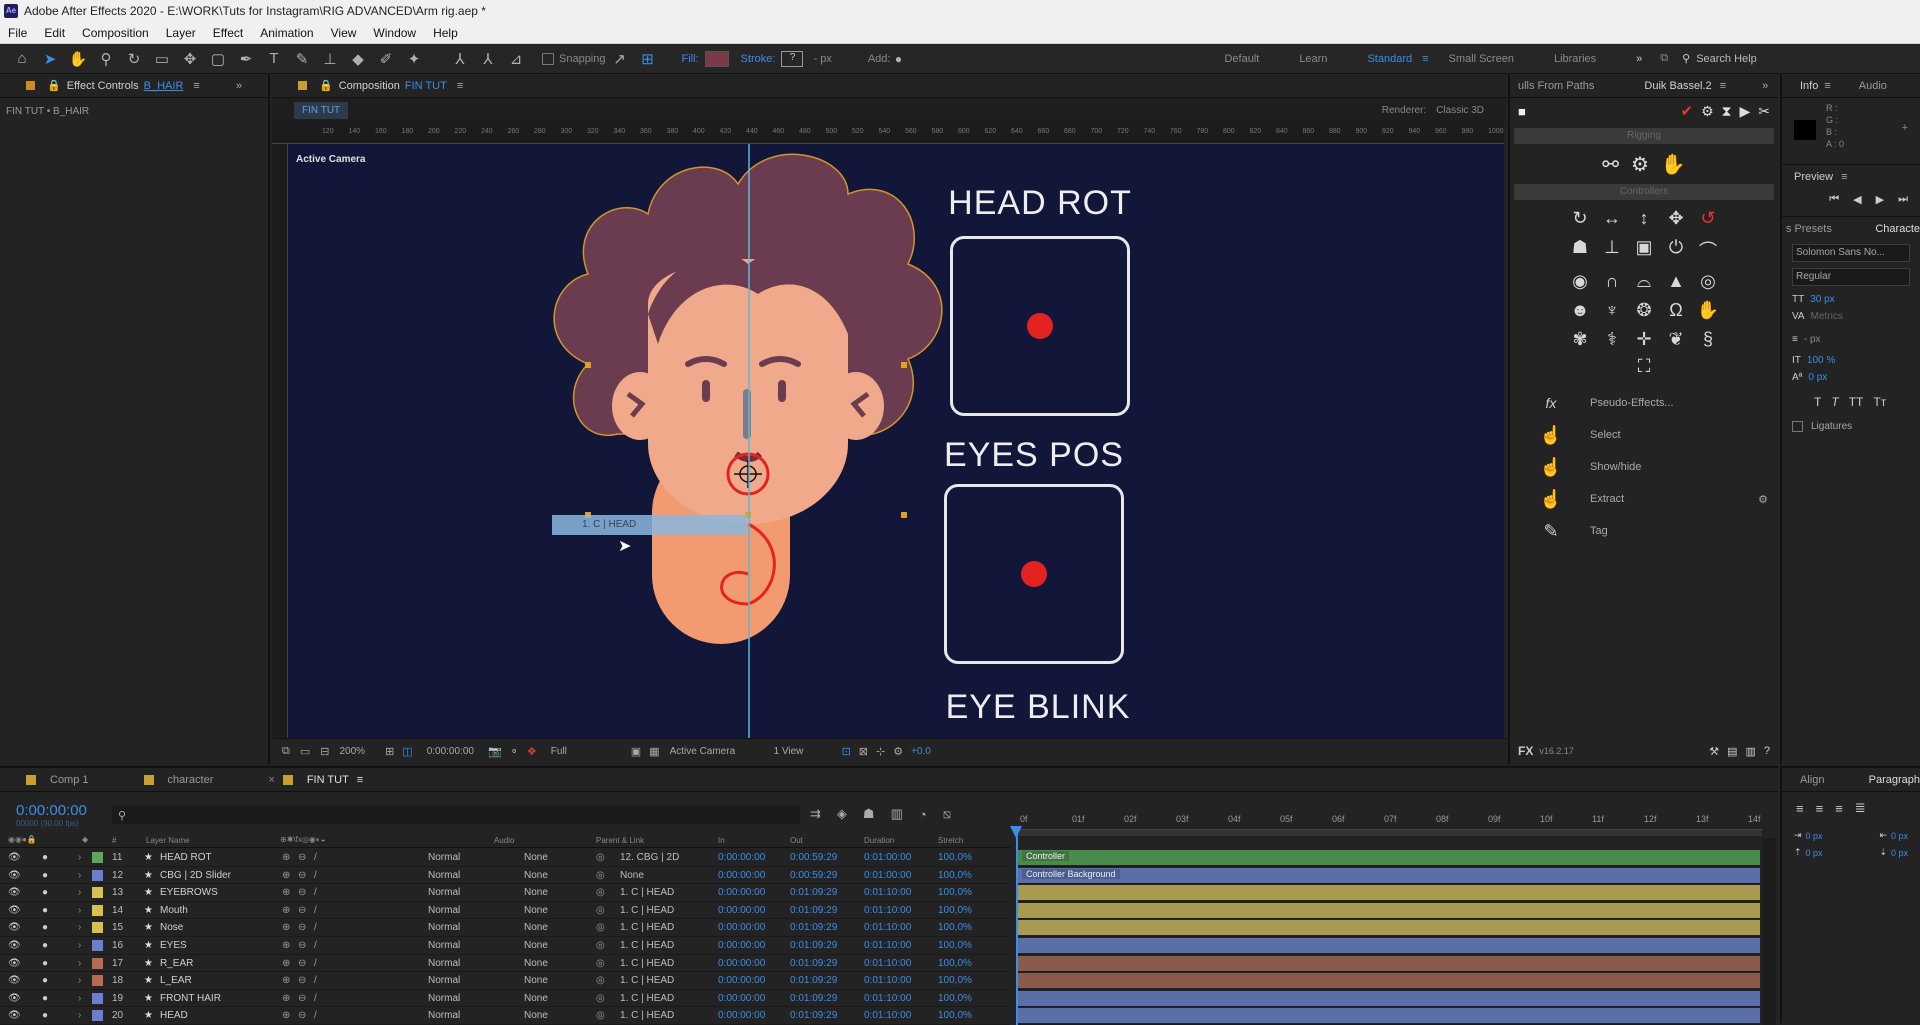 This screenshot has height=1025, width=1920. What do you see at coordinates (1644, 467) in the screenshot?
I see `show-hide-tool: ☝ Show/hide` at bounding box center [1644, 467].